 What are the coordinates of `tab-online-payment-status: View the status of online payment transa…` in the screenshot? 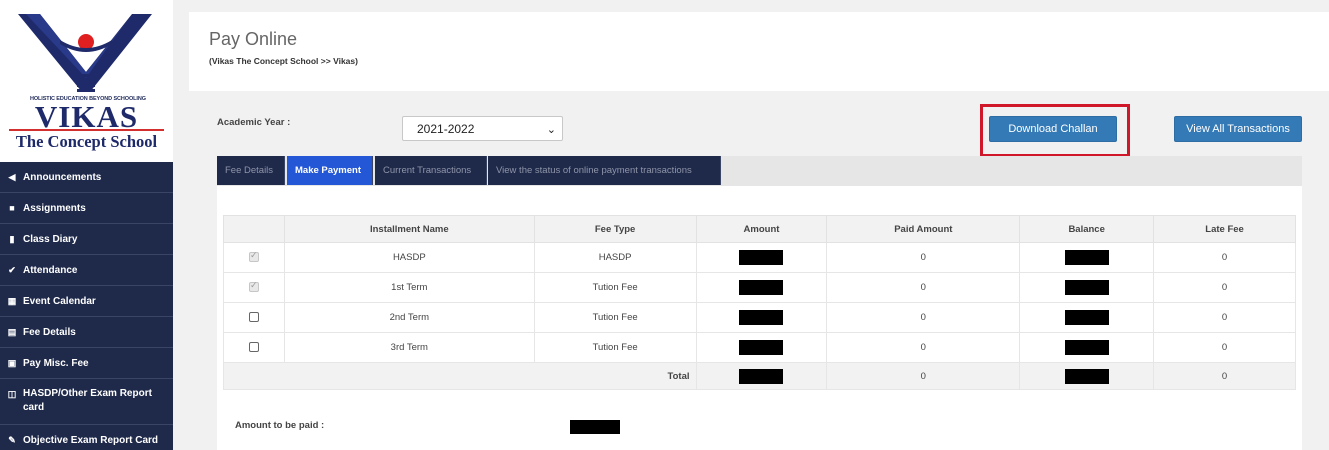 It's located at (604, 170).